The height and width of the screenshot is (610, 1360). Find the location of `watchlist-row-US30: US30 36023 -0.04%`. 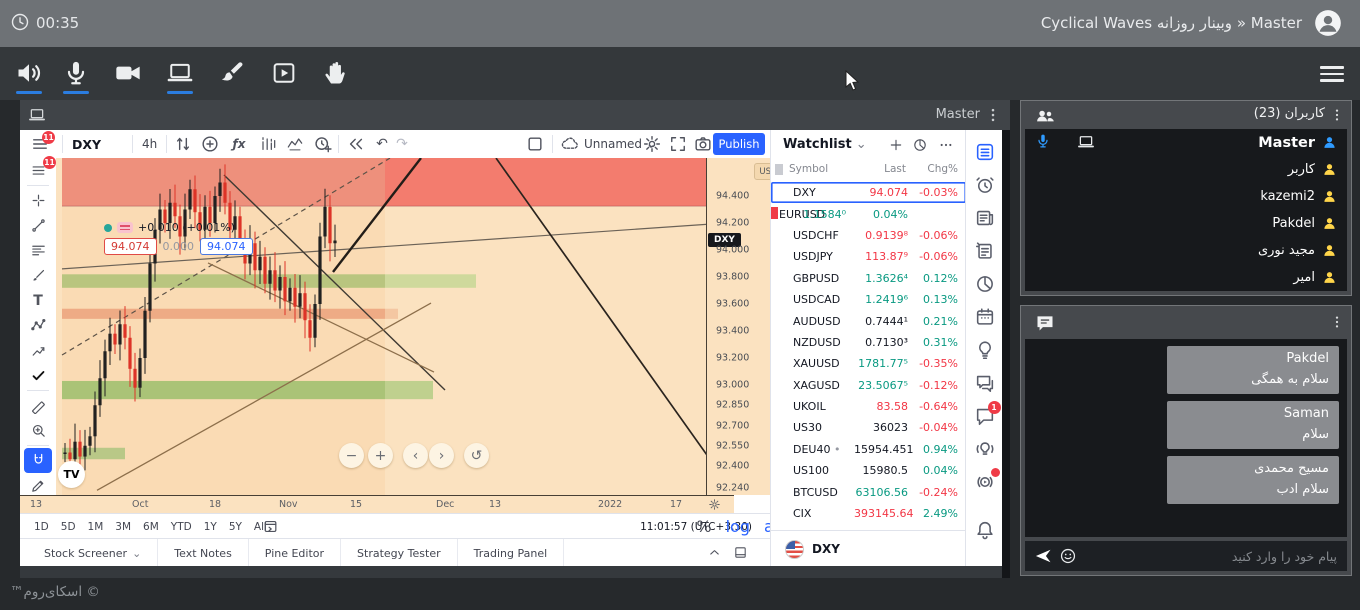

watchlist-row-US30: US30 36023 -0.04% is located at coordinates (868, 427).